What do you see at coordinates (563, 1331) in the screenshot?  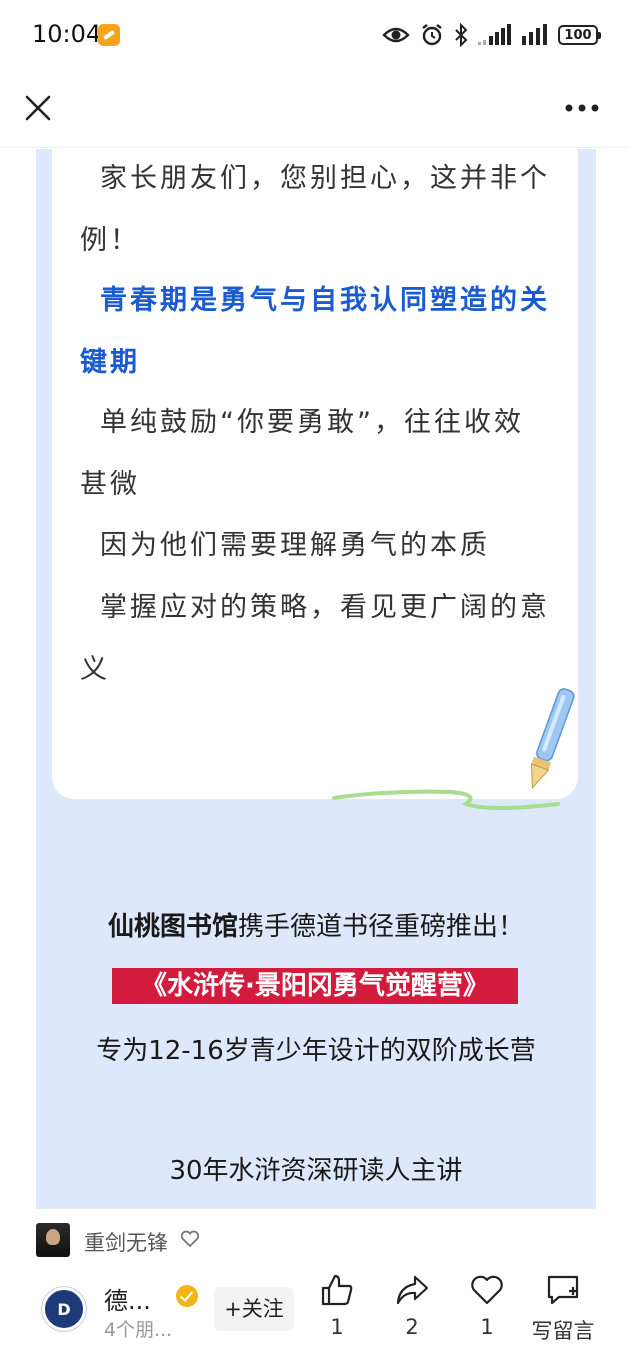 I see `comment-label: 写留言` at bounding box center [563, 1331].